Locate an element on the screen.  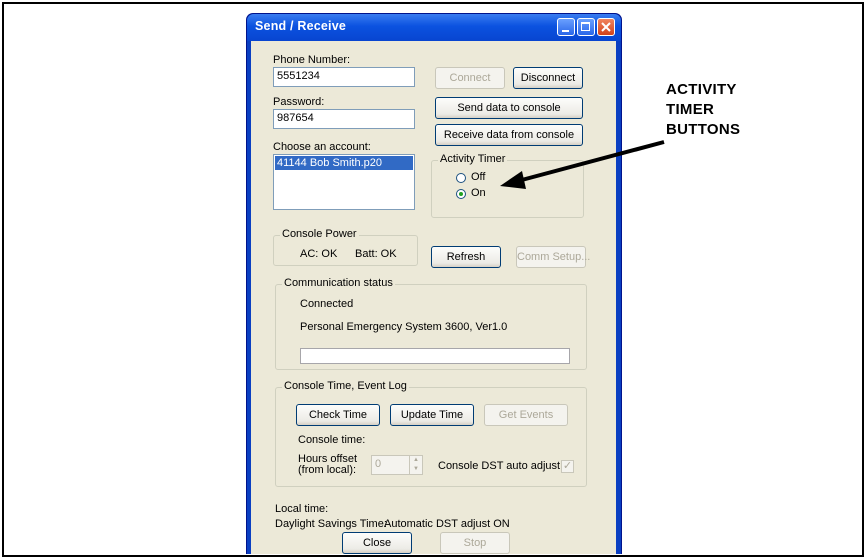
arrow-head-icon is located at coordinates (513, 180).